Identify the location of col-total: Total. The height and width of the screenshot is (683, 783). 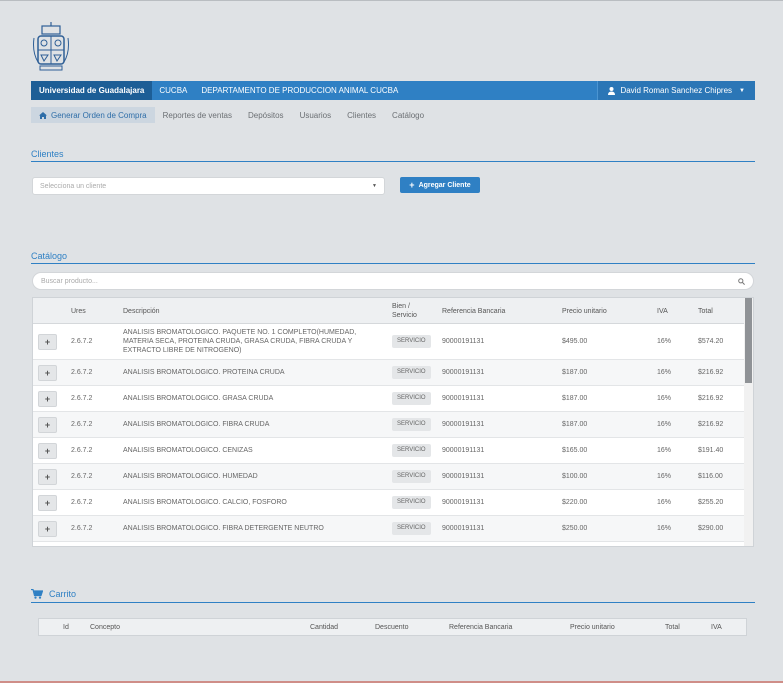
(705, 311).